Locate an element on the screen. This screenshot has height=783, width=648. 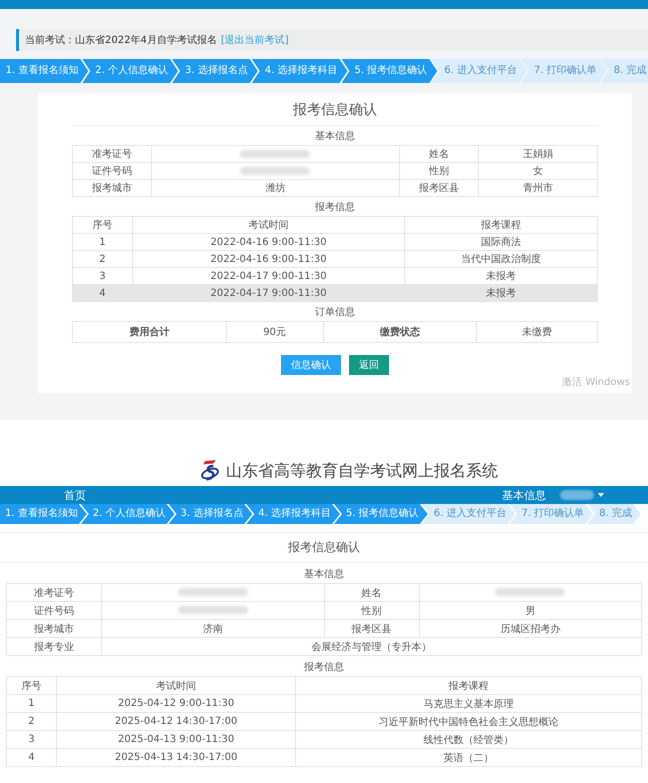
table-row: 4 2022-04-17 9:00-11:30 未报考 is located at coordinates (335, 293).